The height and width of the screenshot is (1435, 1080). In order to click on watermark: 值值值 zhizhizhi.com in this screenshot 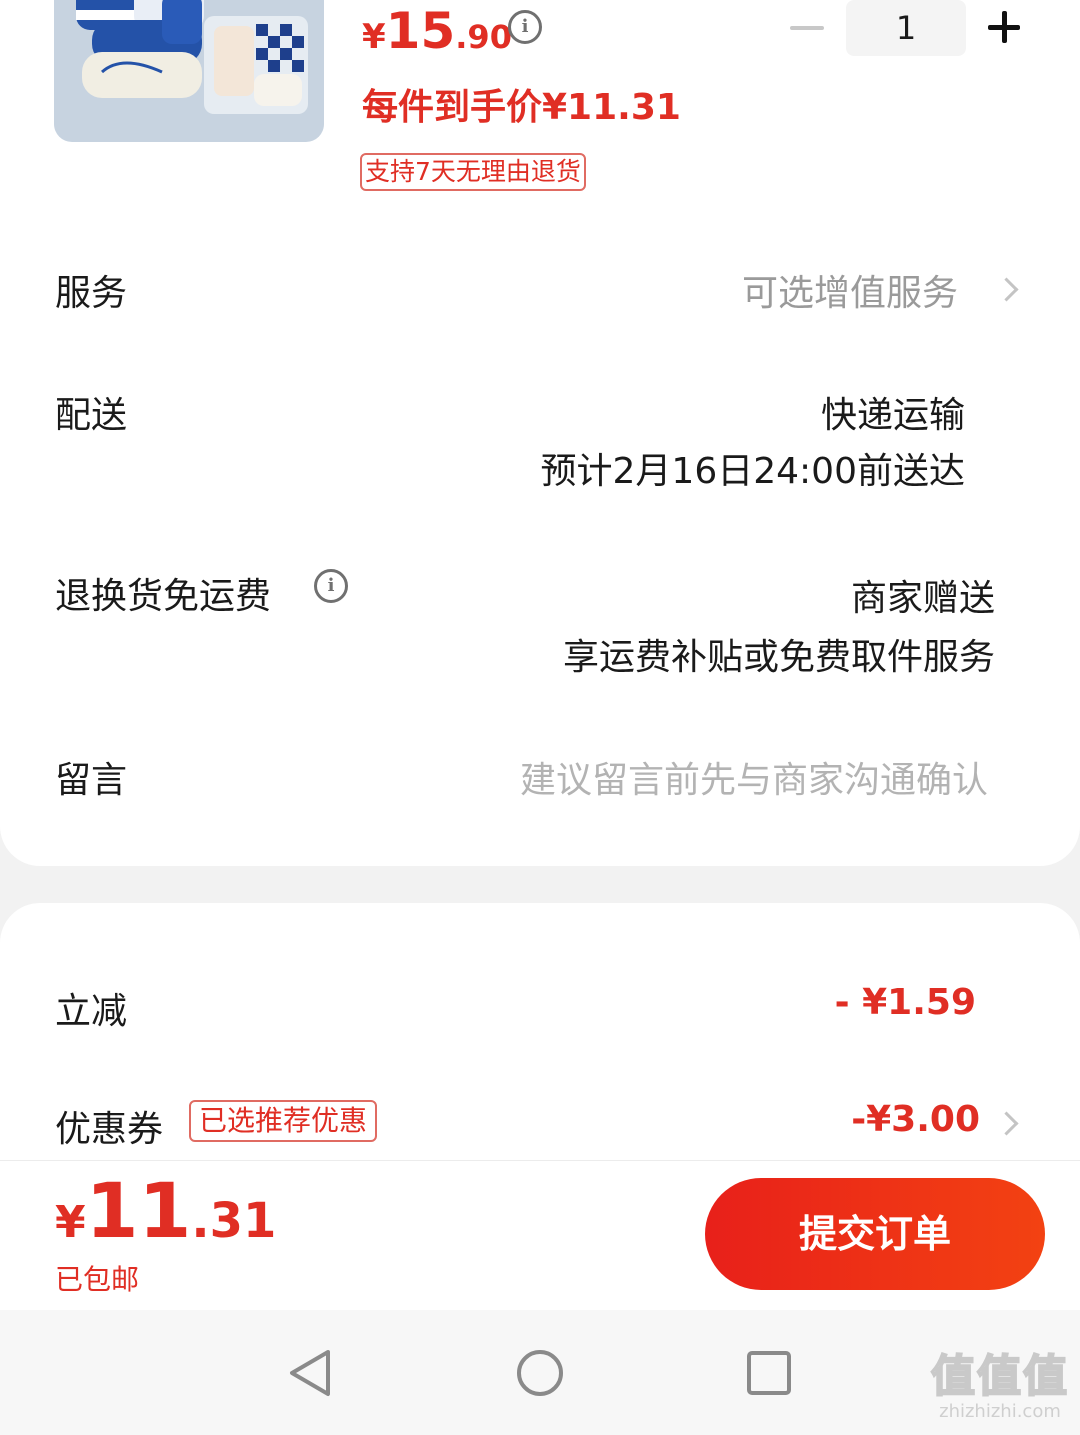, I will do `click(1000, 1386)`.